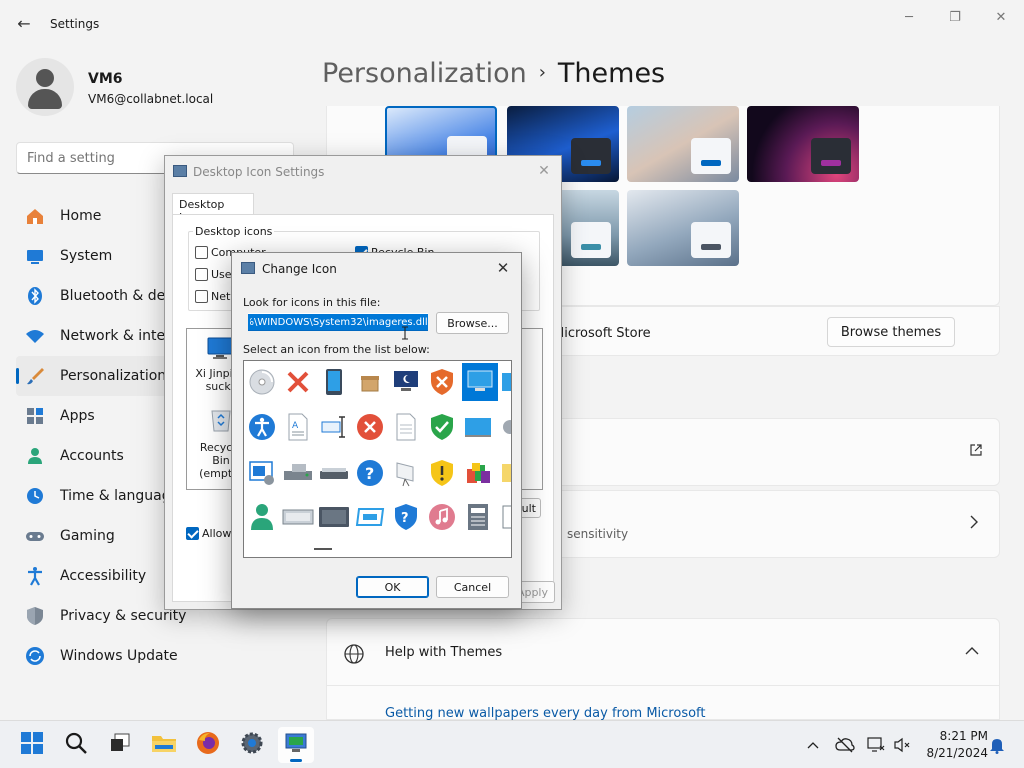 The image size is (1024, 768). What do you see at coordinates (442, 517) in the screenshot?
I see `music-icon` at bounding box center [442, 517].